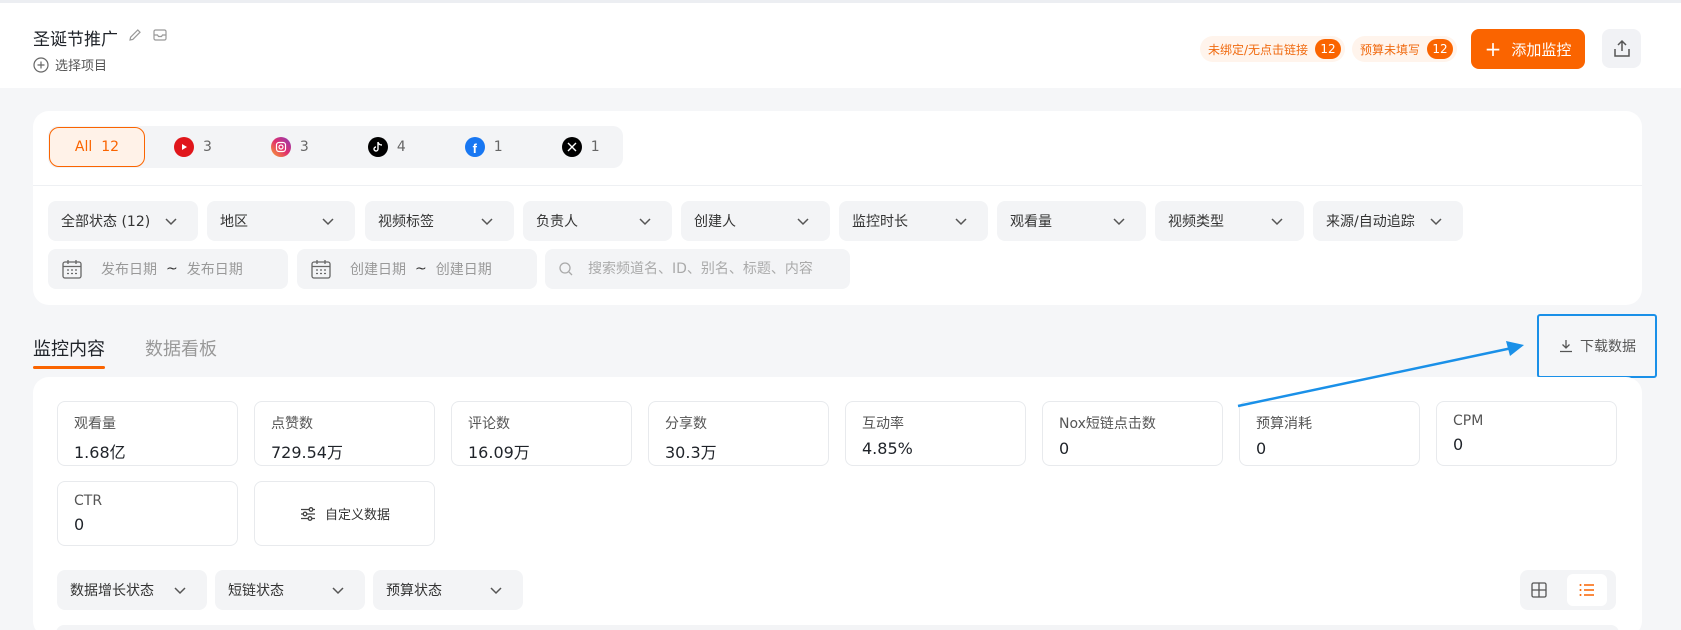 Image resolution: width=1681 pixels, height=630 pixels. Describe the element at coordinates (1440, 49) in the screenshot. I see `budget-warning-count: 12` at that location.